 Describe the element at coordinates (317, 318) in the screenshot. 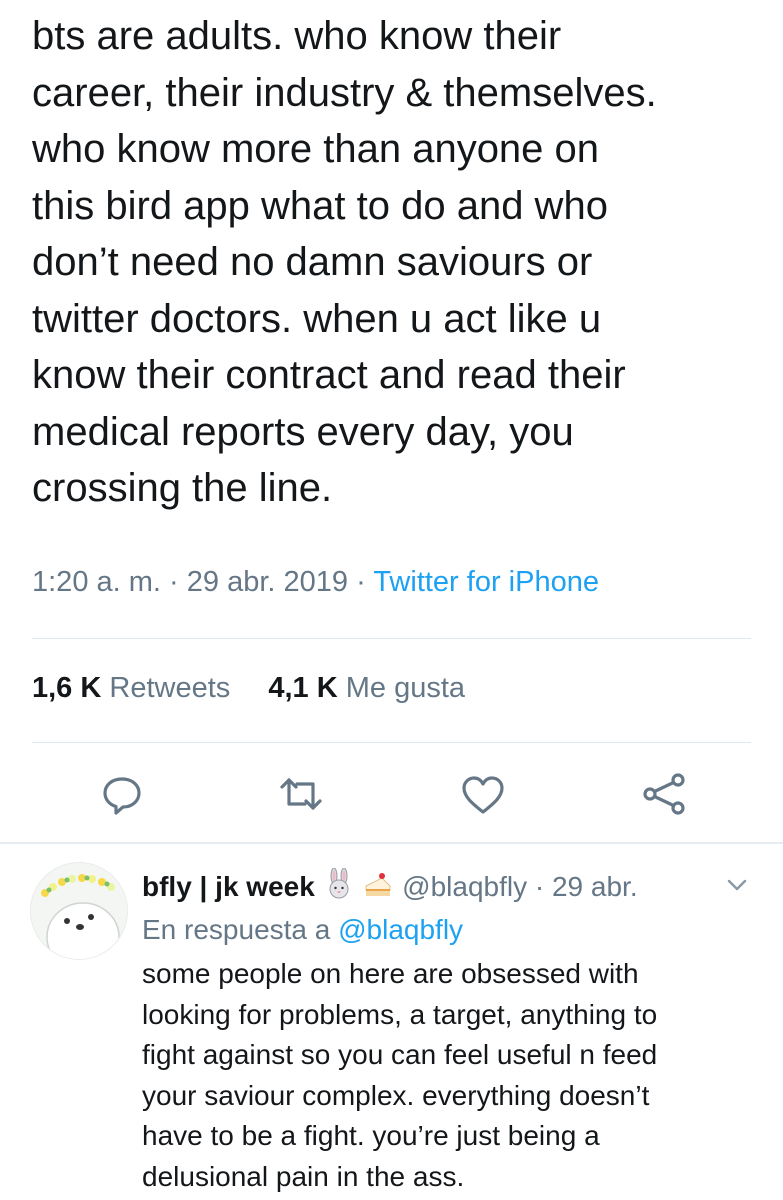

I see `tweet-line: twitter doctors. when u act like u` at that location.